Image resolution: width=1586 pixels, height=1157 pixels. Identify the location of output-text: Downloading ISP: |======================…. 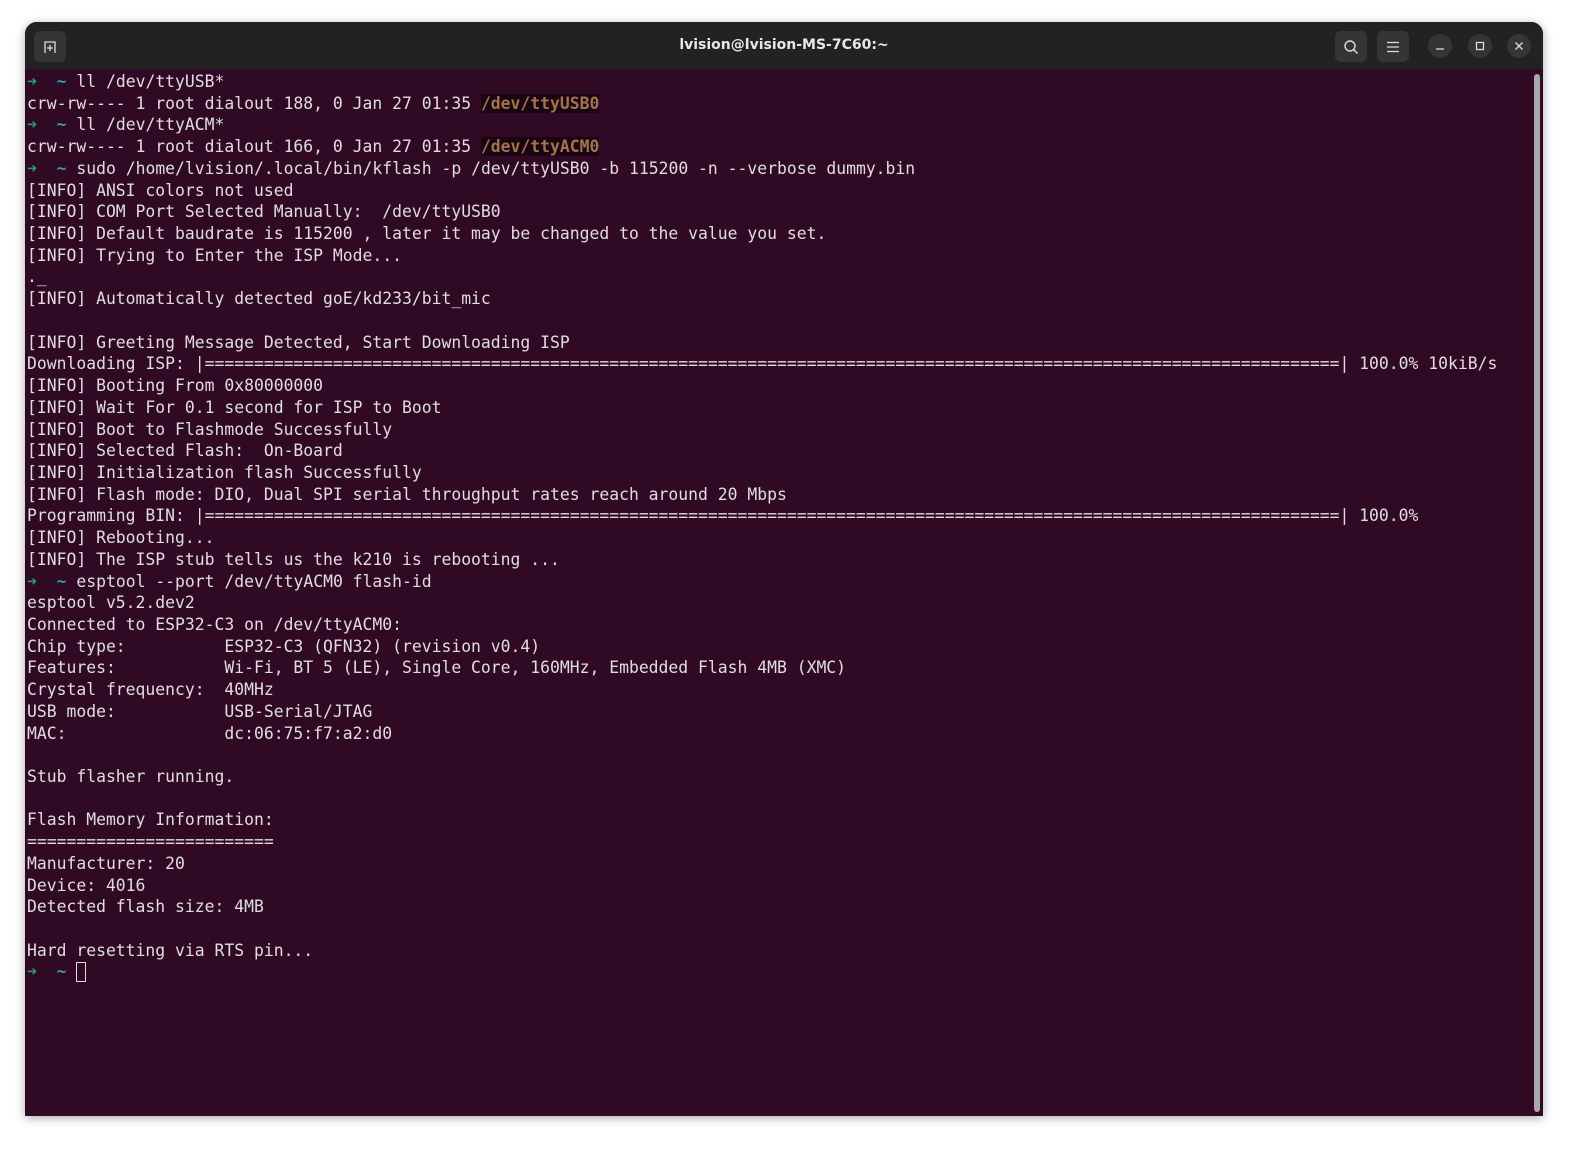
(762, 364).